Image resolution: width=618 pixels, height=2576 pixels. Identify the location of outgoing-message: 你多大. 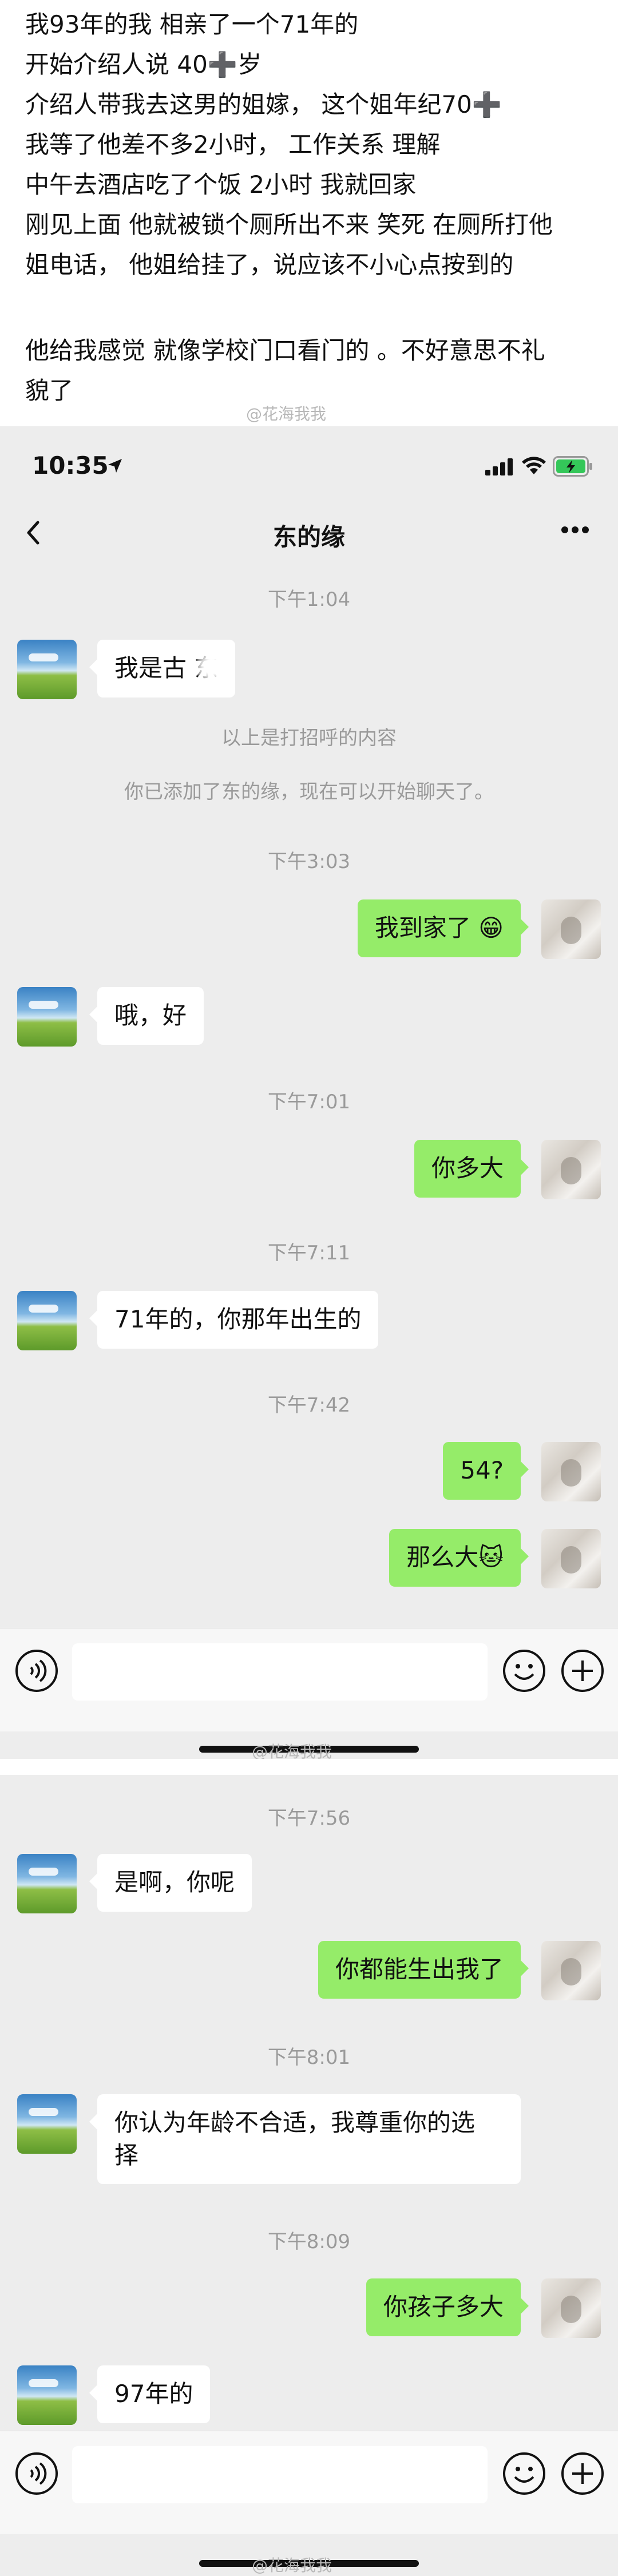
(471, 1169).